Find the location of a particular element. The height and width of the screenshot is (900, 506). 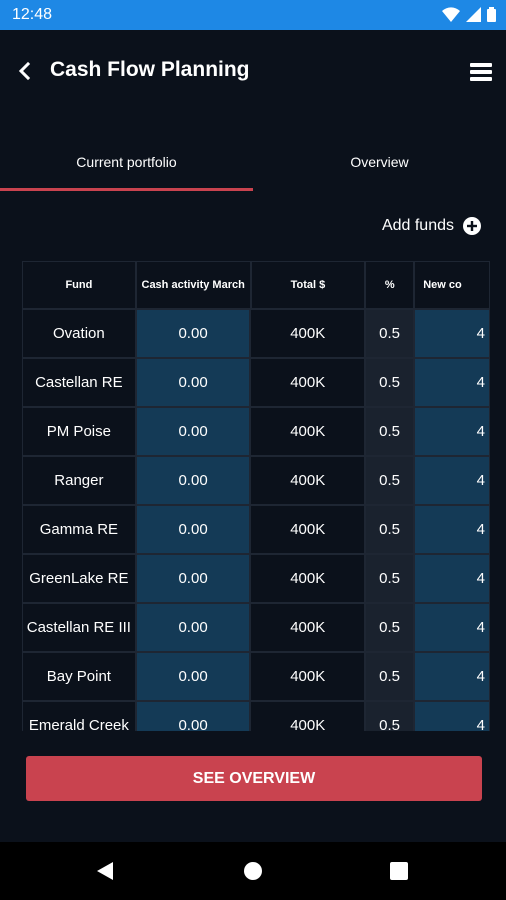

battery-icon is located at coordinates (491, 14).